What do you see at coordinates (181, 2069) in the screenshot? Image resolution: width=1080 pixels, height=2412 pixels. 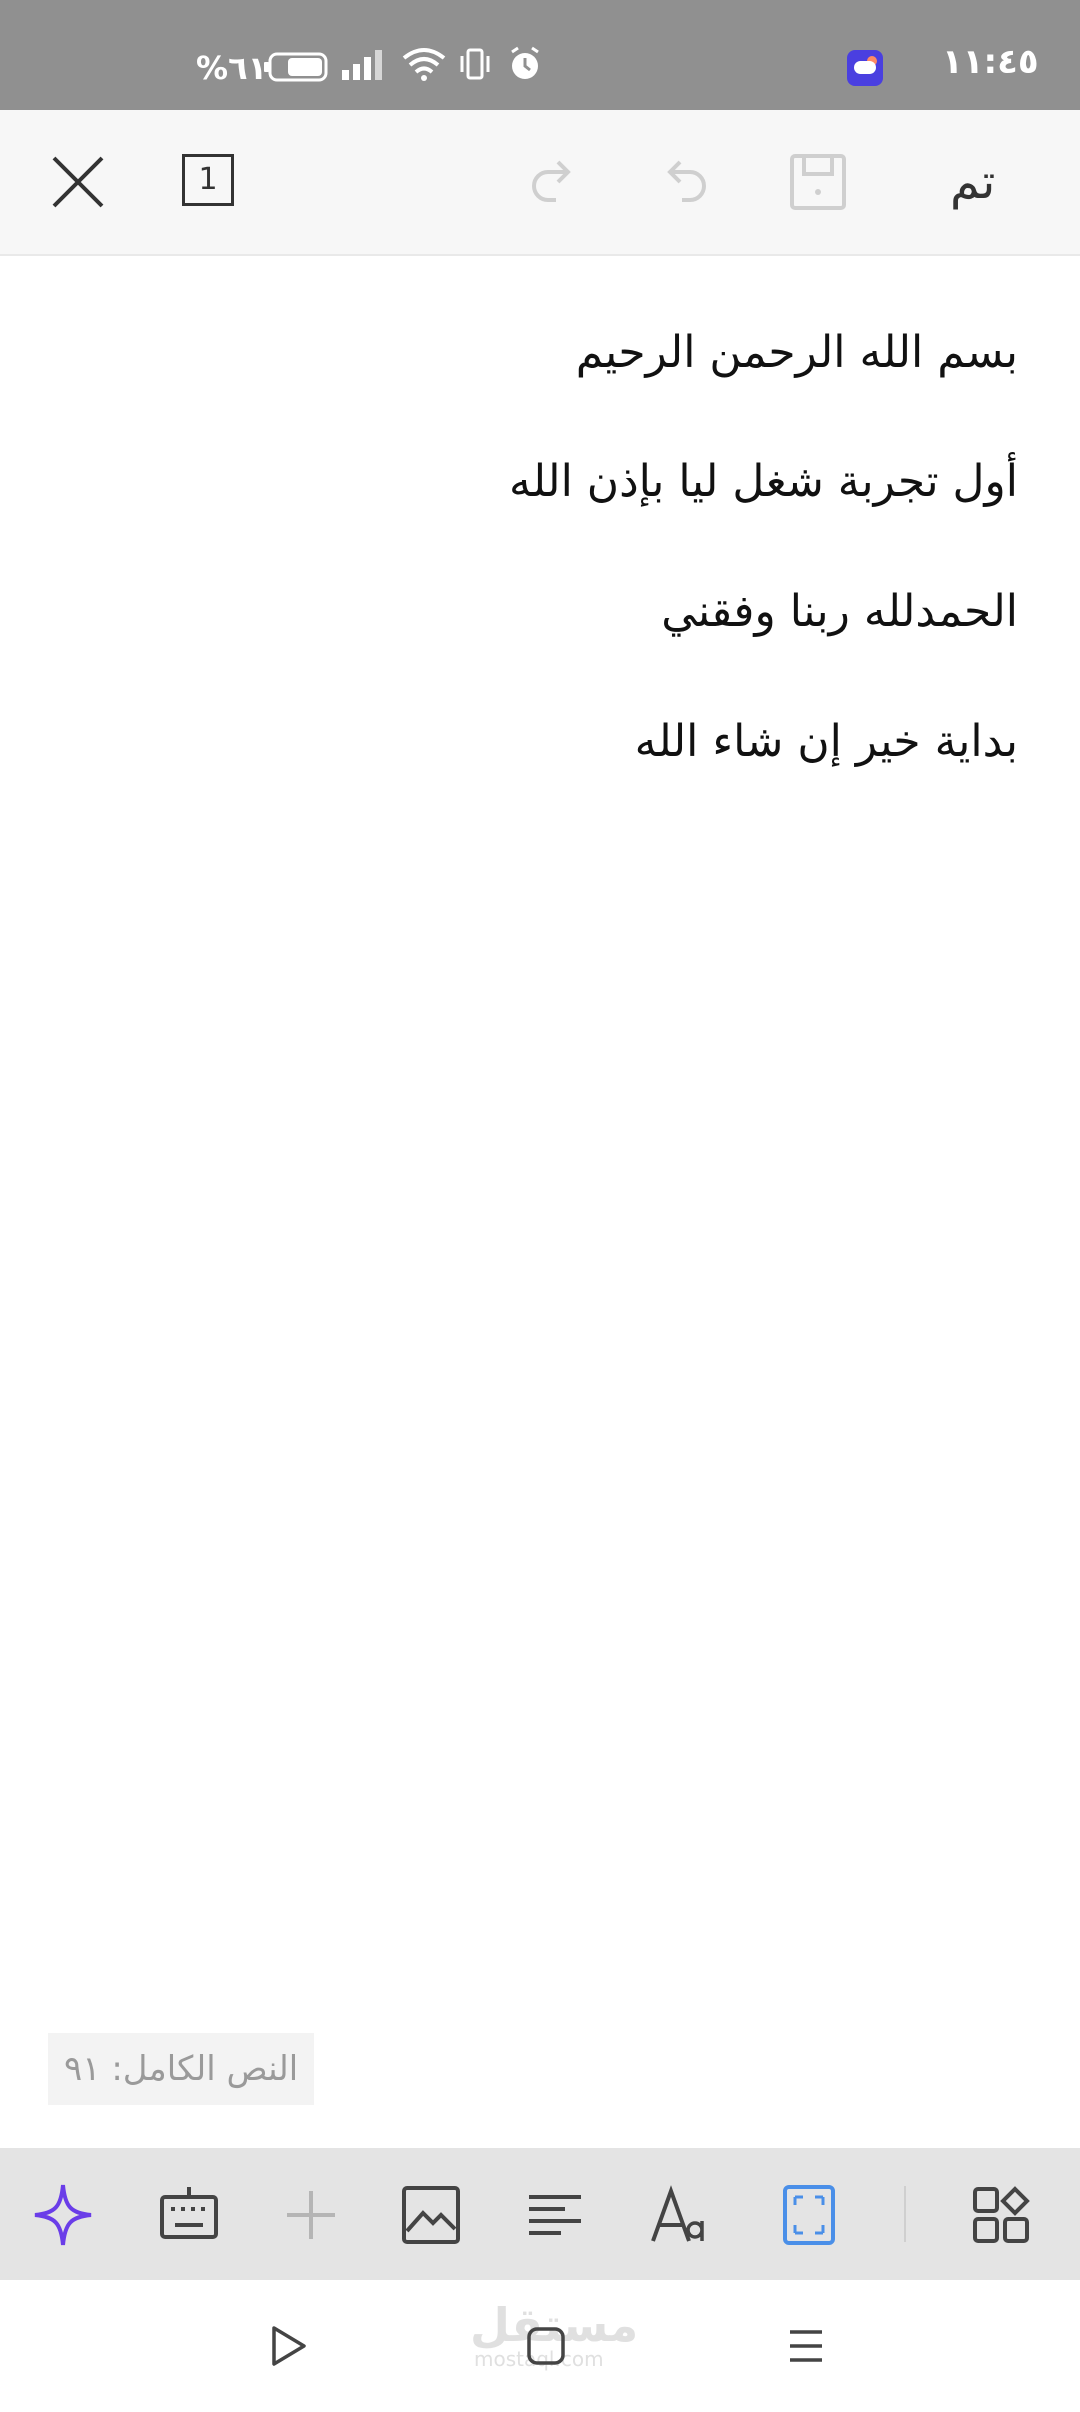 I see `word-count-label: النص الكامل: ٩١` at bounding box center [181, 2069].